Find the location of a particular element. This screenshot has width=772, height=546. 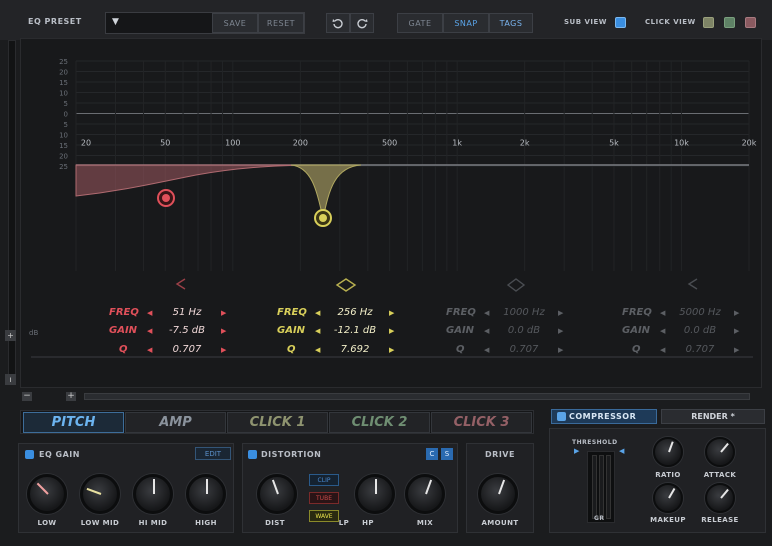

zoom-in-button: + is located at coordinates (71, 396).